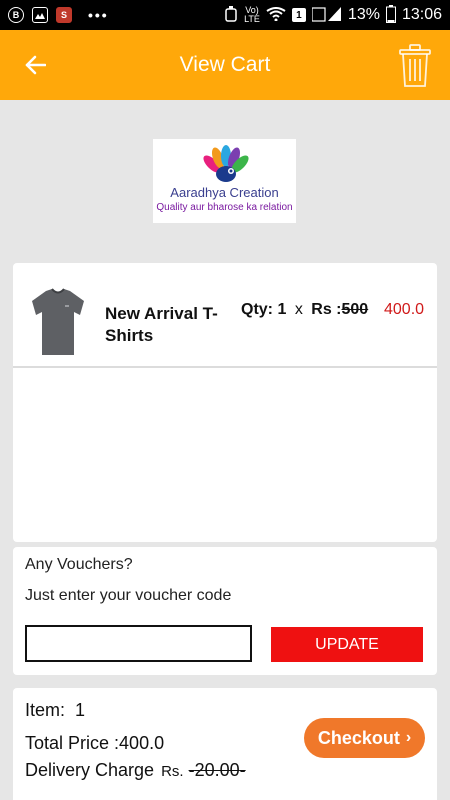  I want to click on tshirt-product-image, so click(58, 321).